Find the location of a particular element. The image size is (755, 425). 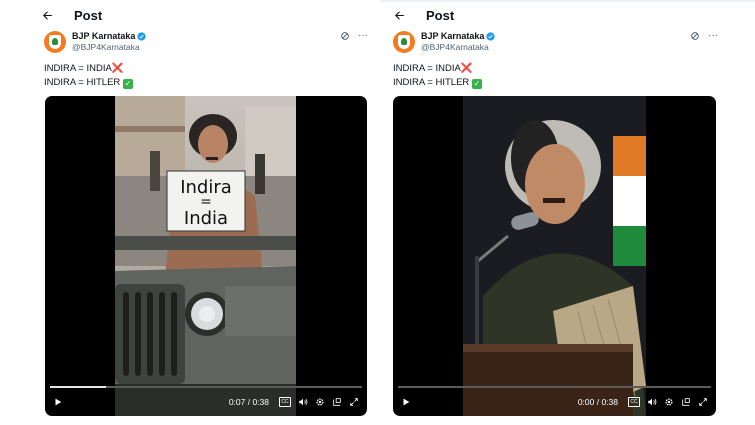

sign-text-bottom: India is located at coordinates (206, 218).